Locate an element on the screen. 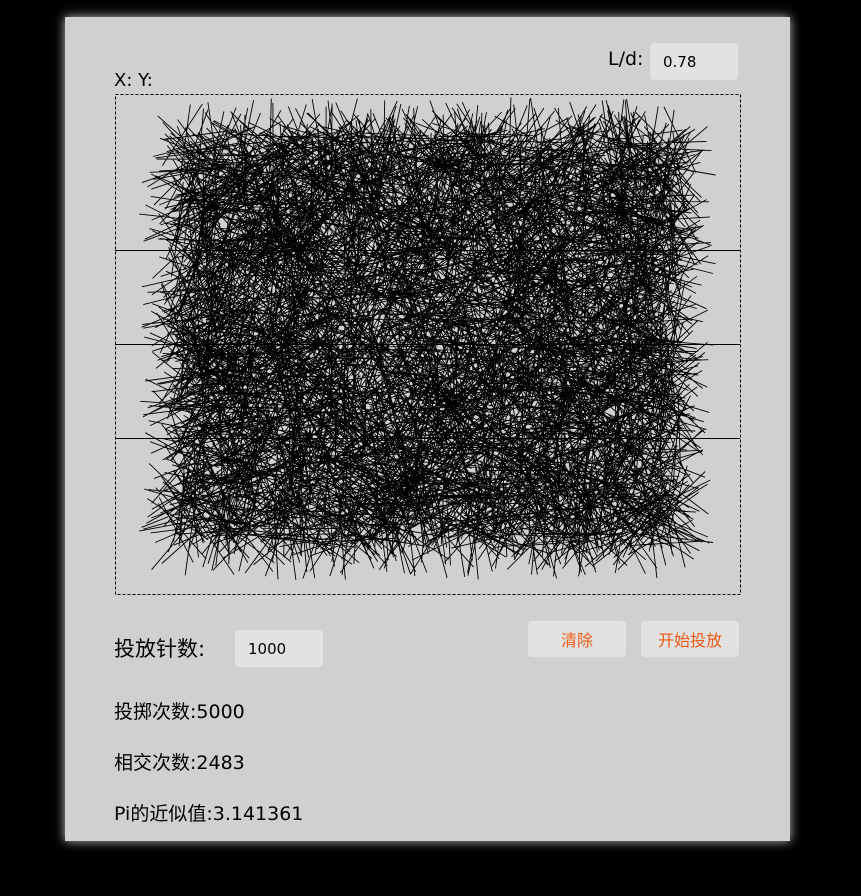 The width and height of the screenshot is (861, 896). needle-count-label: 投放针数: is located at coordinates (160, 649).